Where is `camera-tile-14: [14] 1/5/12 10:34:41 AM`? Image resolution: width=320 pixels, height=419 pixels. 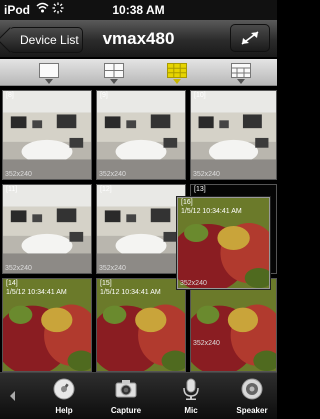 camera-tile-14: [14] 1/5/12 10:34:41 AM is located at coordinates (47, 325).